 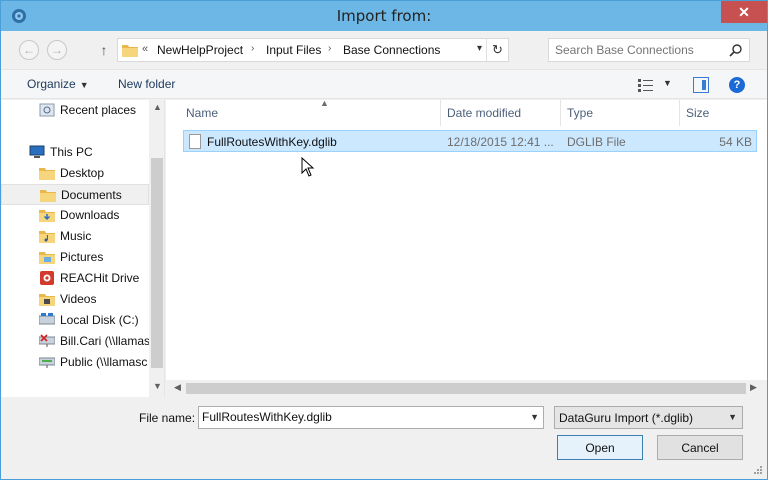 What do you see at coordinates (701, 85) in the screenshot?
I see `preview-pane-icon` at bounding box center [701, 85].